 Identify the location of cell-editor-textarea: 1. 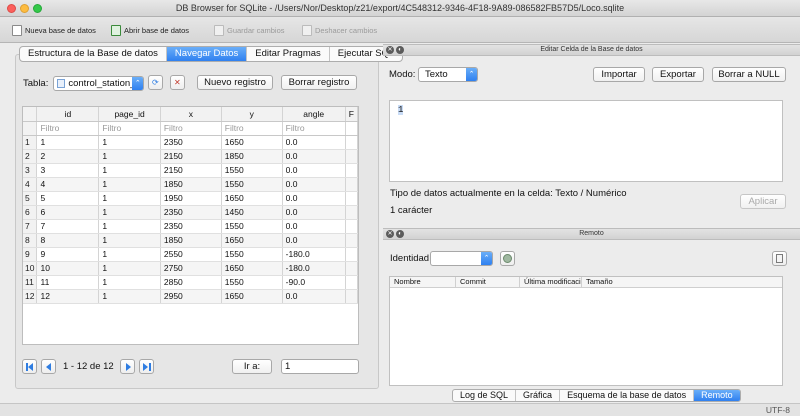
(586, 141).